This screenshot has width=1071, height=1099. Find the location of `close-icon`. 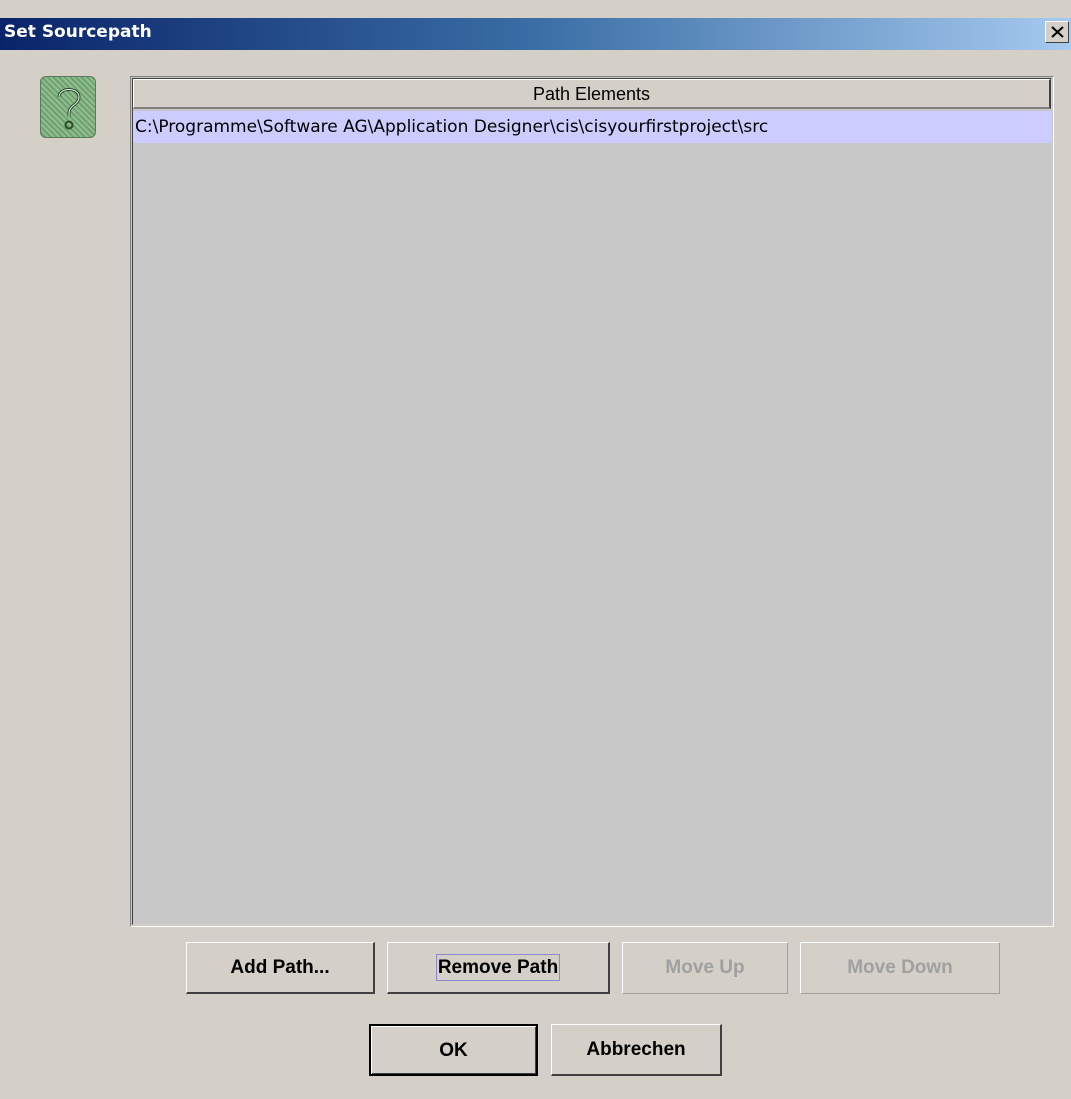

close-icon is located at coordinates (1057, 32).